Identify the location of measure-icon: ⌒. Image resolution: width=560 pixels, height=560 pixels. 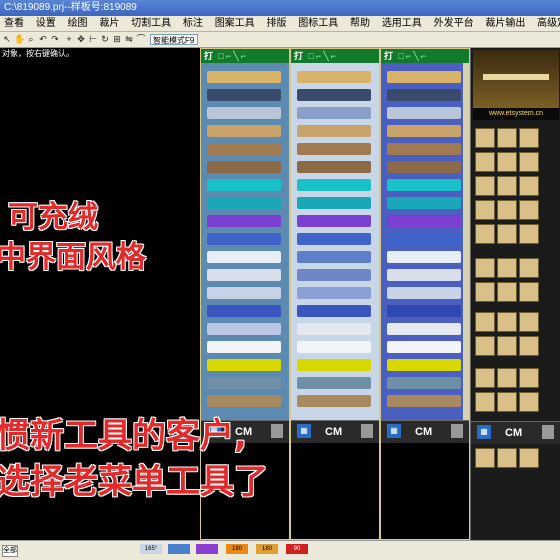
(141, 39).